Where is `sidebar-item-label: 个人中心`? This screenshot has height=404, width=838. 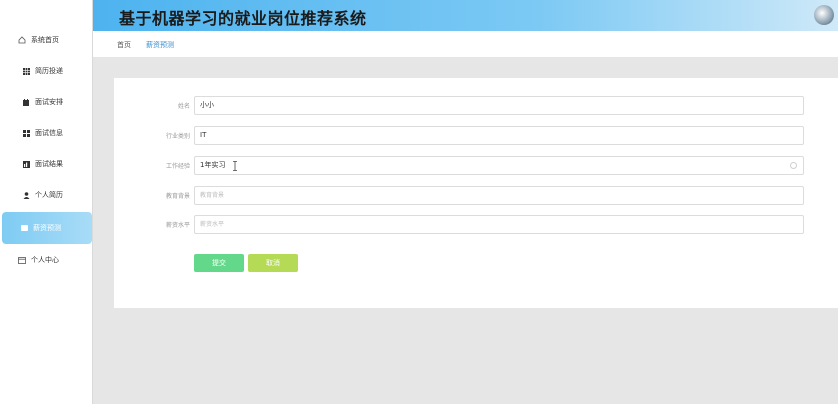
sidebar-item-label: 个人中心 is located at coordinates (45, 260).